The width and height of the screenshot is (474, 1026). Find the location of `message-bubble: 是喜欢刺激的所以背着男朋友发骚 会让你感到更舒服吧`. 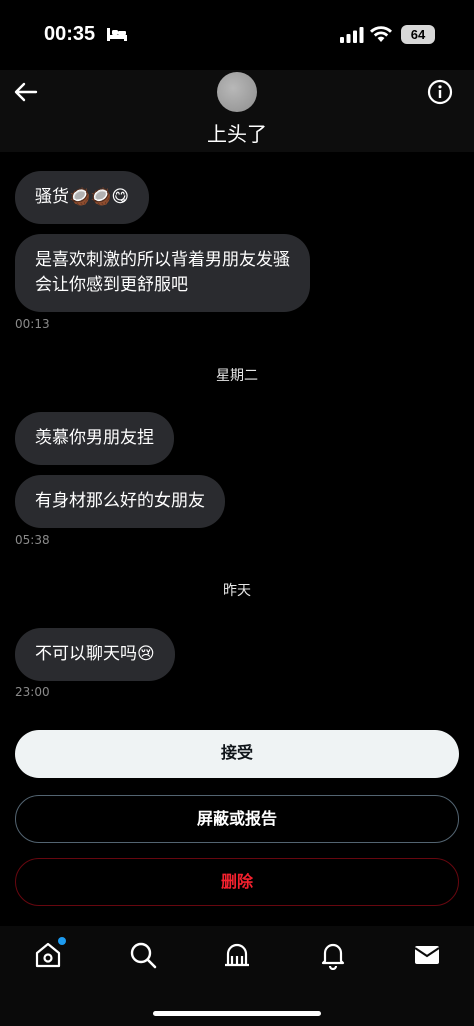

message-bubble: 是喜欢刺激的所以背着男朋友发骚 会让你感到更舒服吧 is located at coordinates (162, 273).